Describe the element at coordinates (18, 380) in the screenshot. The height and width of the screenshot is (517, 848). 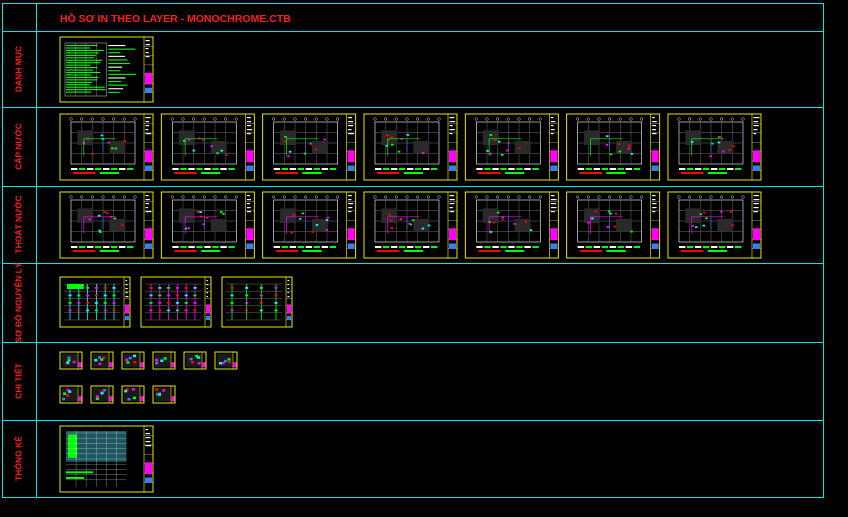
I see `row-label-chi-tiet: CHI TIẾT` at that location.